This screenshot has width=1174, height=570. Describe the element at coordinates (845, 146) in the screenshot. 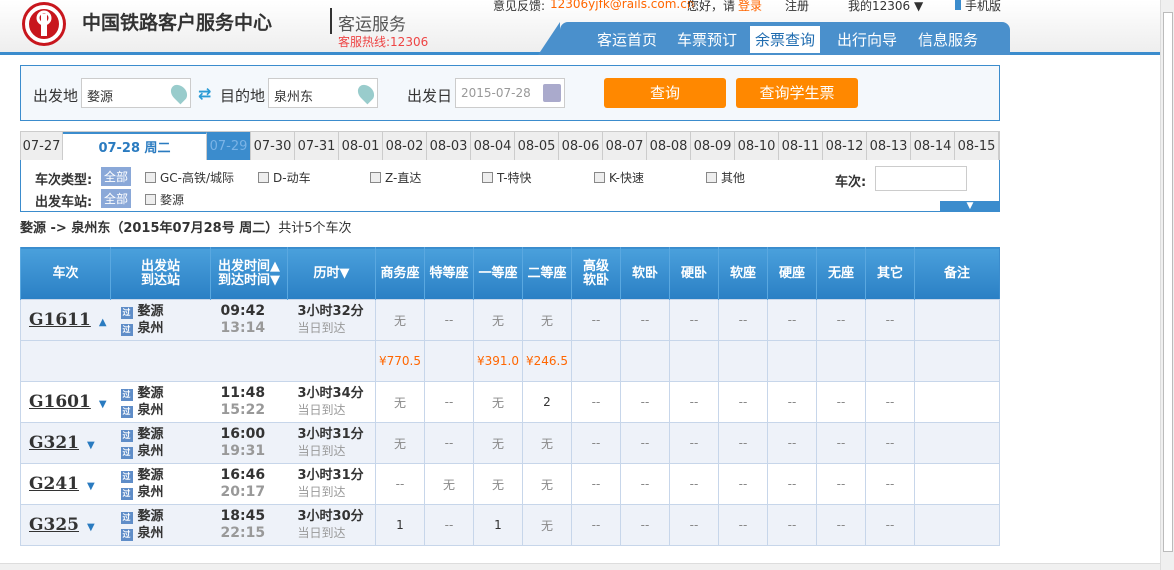

I see `date-tab: 08-12` at that location.